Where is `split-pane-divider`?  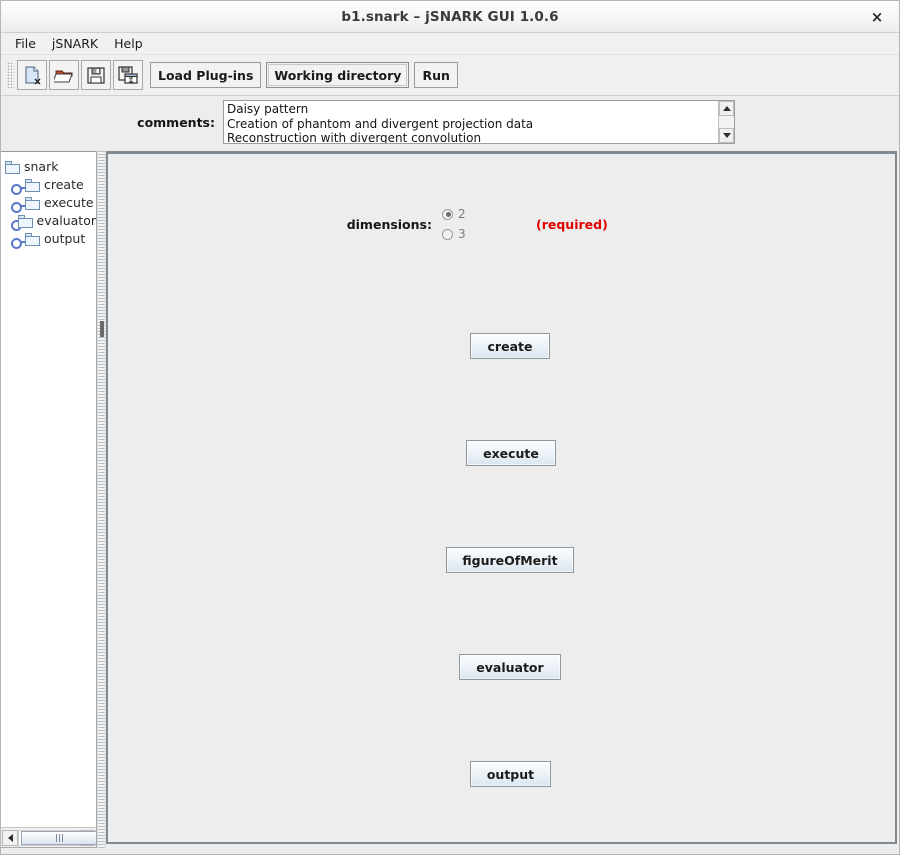
split-pane-divider is located at coordinates (101, 499).